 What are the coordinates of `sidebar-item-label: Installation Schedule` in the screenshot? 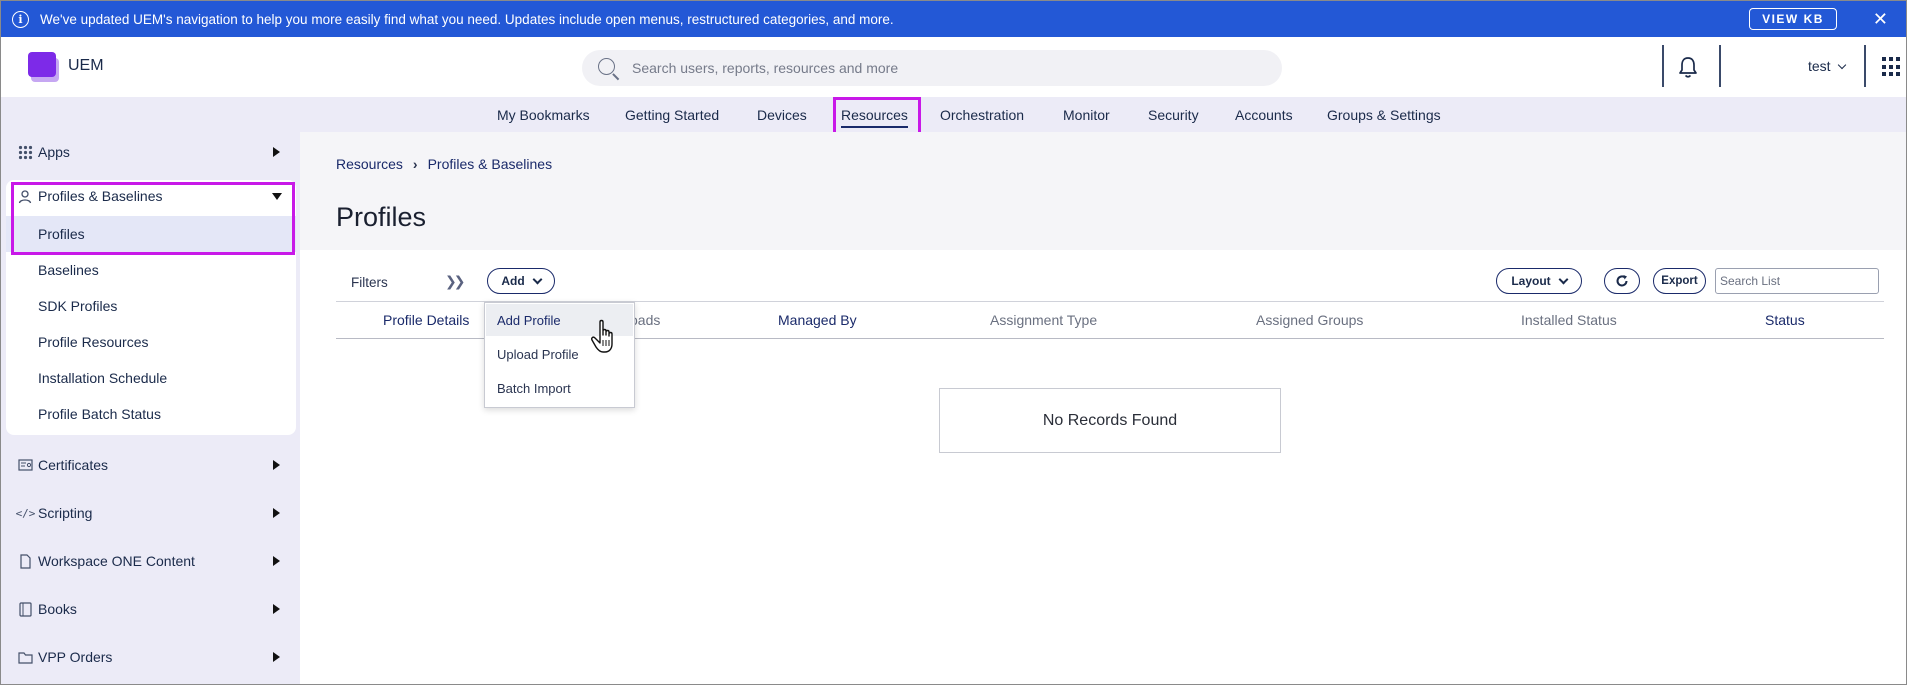 It's located at (103, 378).